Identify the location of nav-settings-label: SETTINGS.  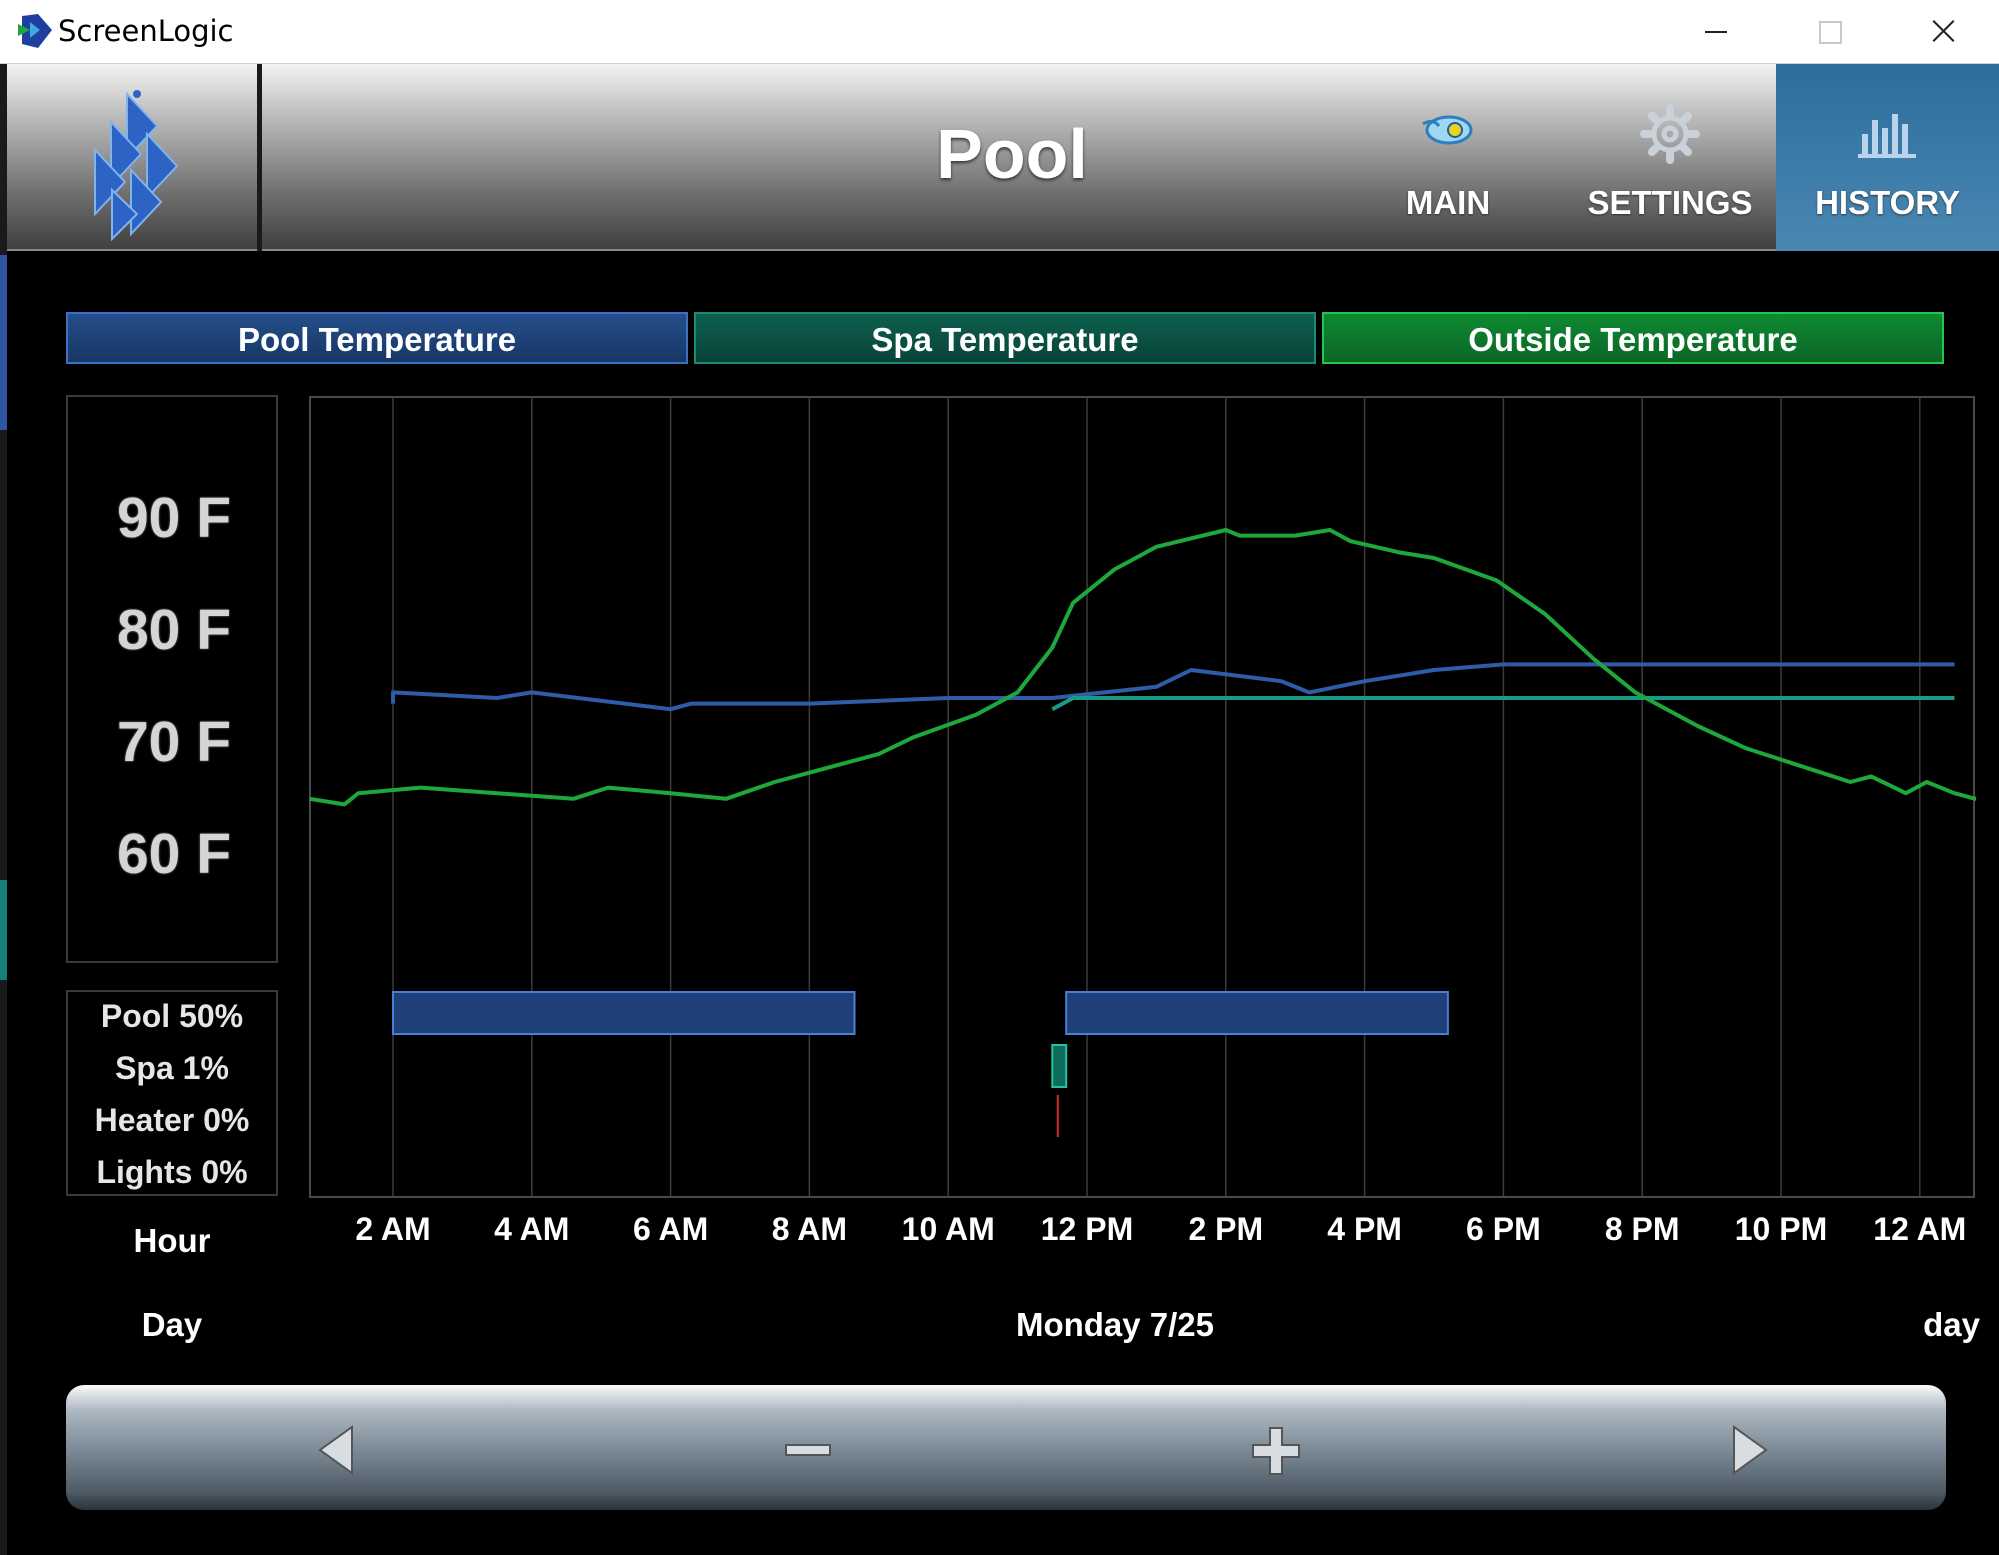
(1670, 202).